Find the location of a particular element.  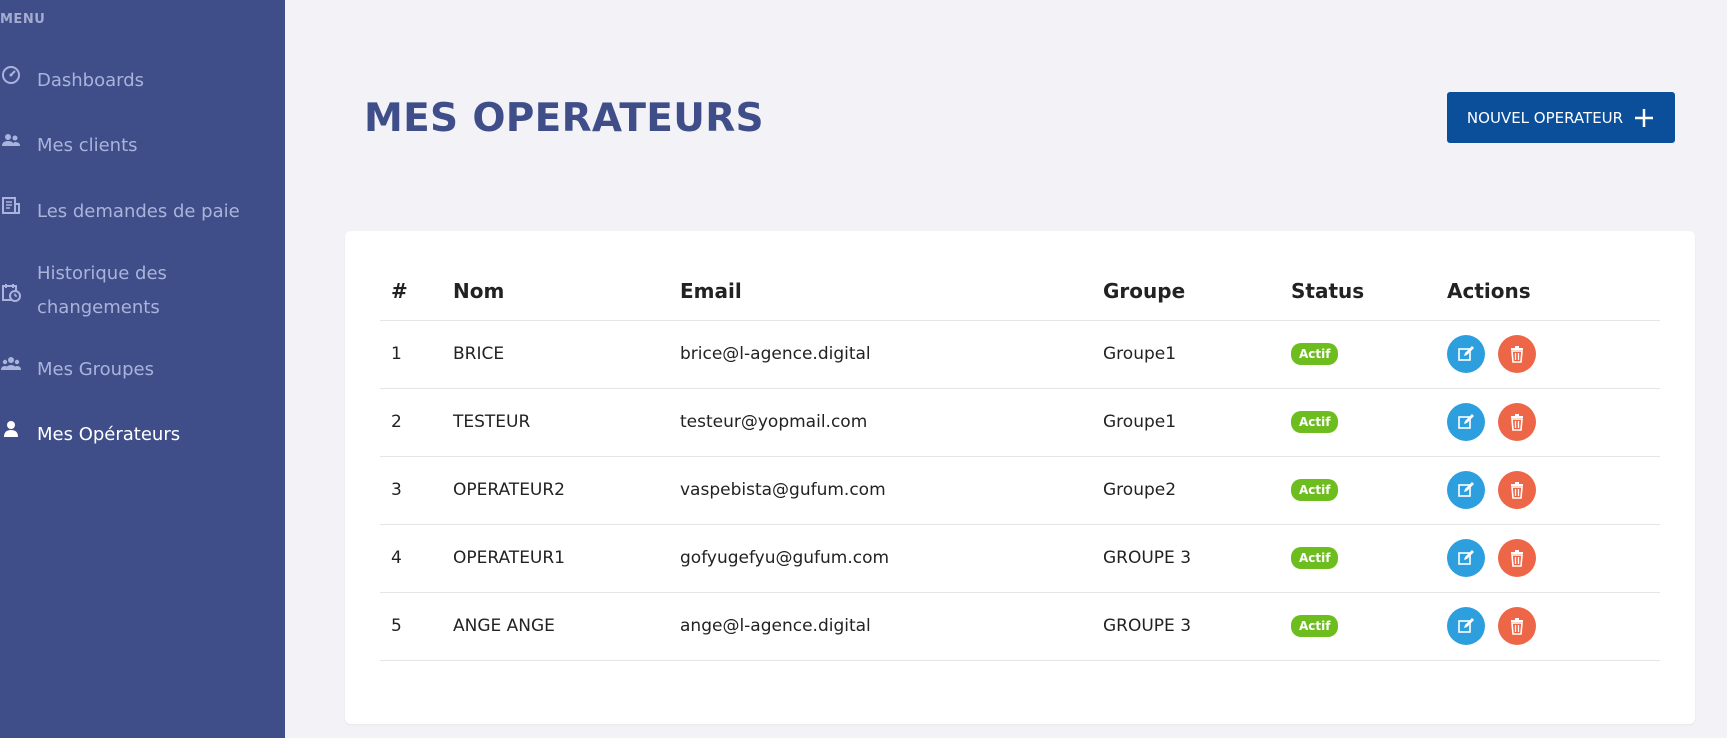

cell-groupe: Groupe2 is located at coordinates (1197, 490).